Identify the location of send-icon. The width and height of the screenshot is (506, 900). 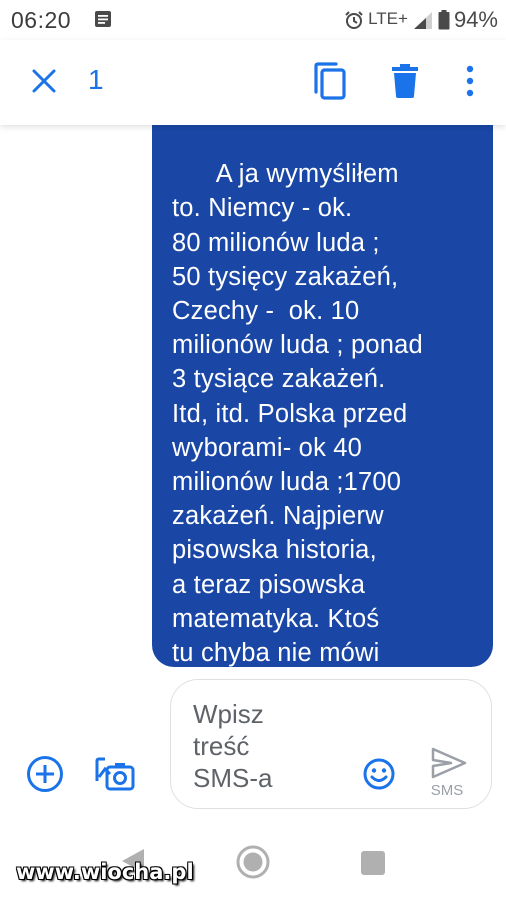
(449, 763).